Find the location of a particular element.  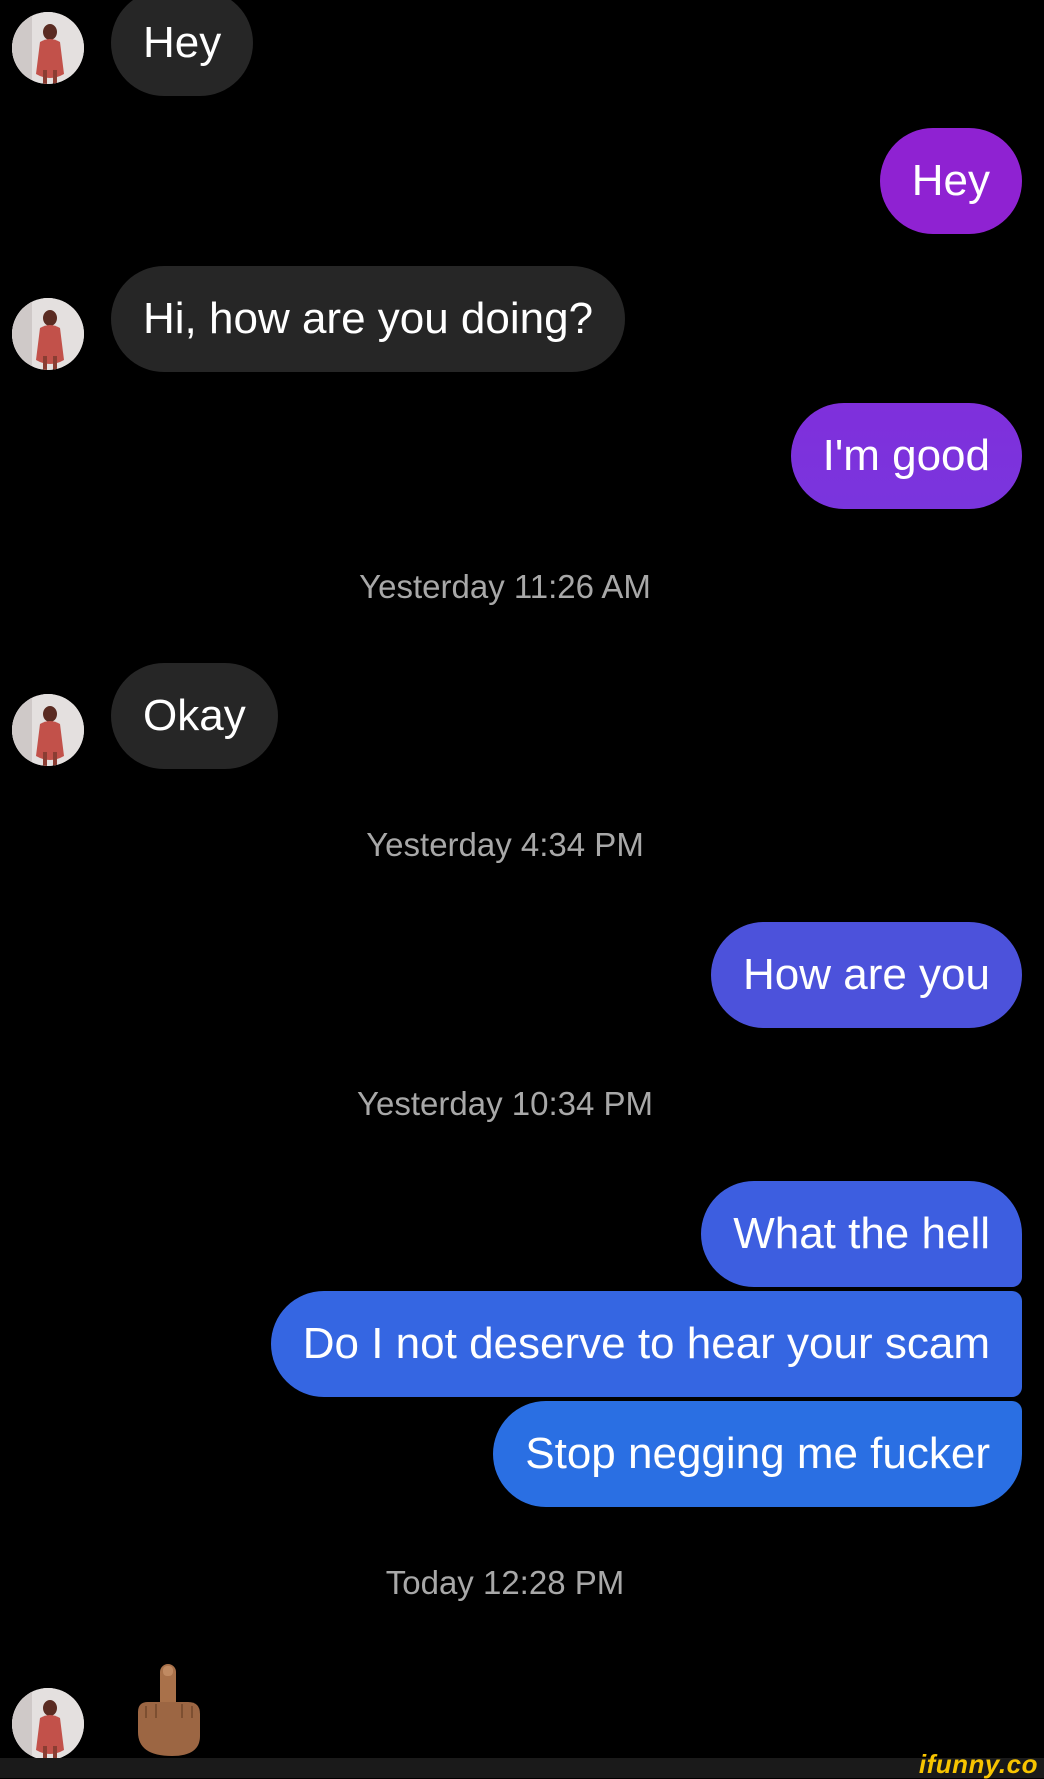

timestamp: Today 12:28 PM is located at coordinates (505, 1582).